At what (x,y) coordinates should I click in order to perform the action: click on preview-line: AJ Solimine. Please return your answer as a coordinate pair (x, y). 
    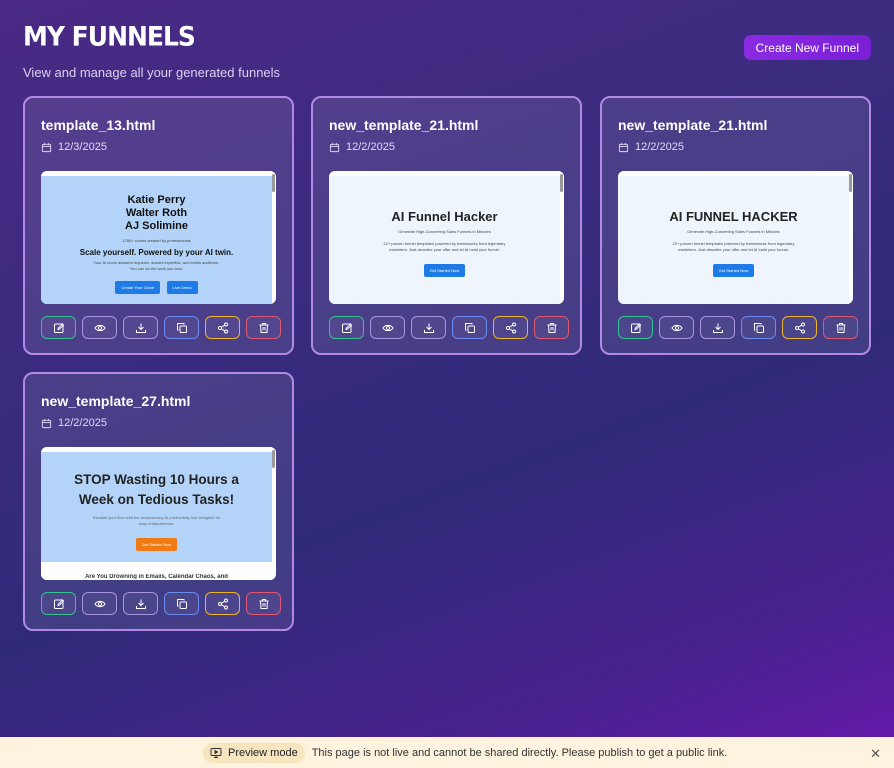
    Looking at the image, I should click on (156, 226).